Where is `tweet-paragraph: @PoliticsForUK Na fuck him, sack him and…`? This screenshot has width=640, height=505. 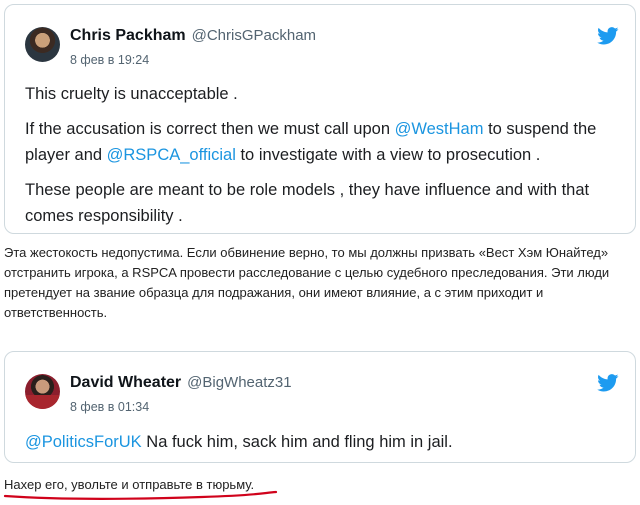 tweet-paragraph: @PoliticsForUK Na fuck him, sack him and… is located at coordinates (321, 442).